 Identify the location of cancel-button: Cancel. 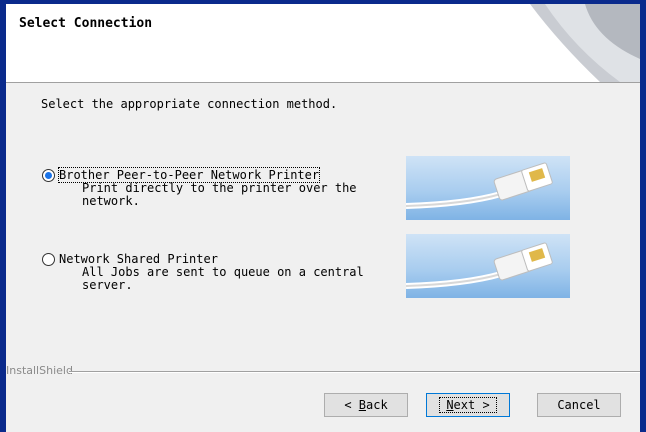
(579, 405).